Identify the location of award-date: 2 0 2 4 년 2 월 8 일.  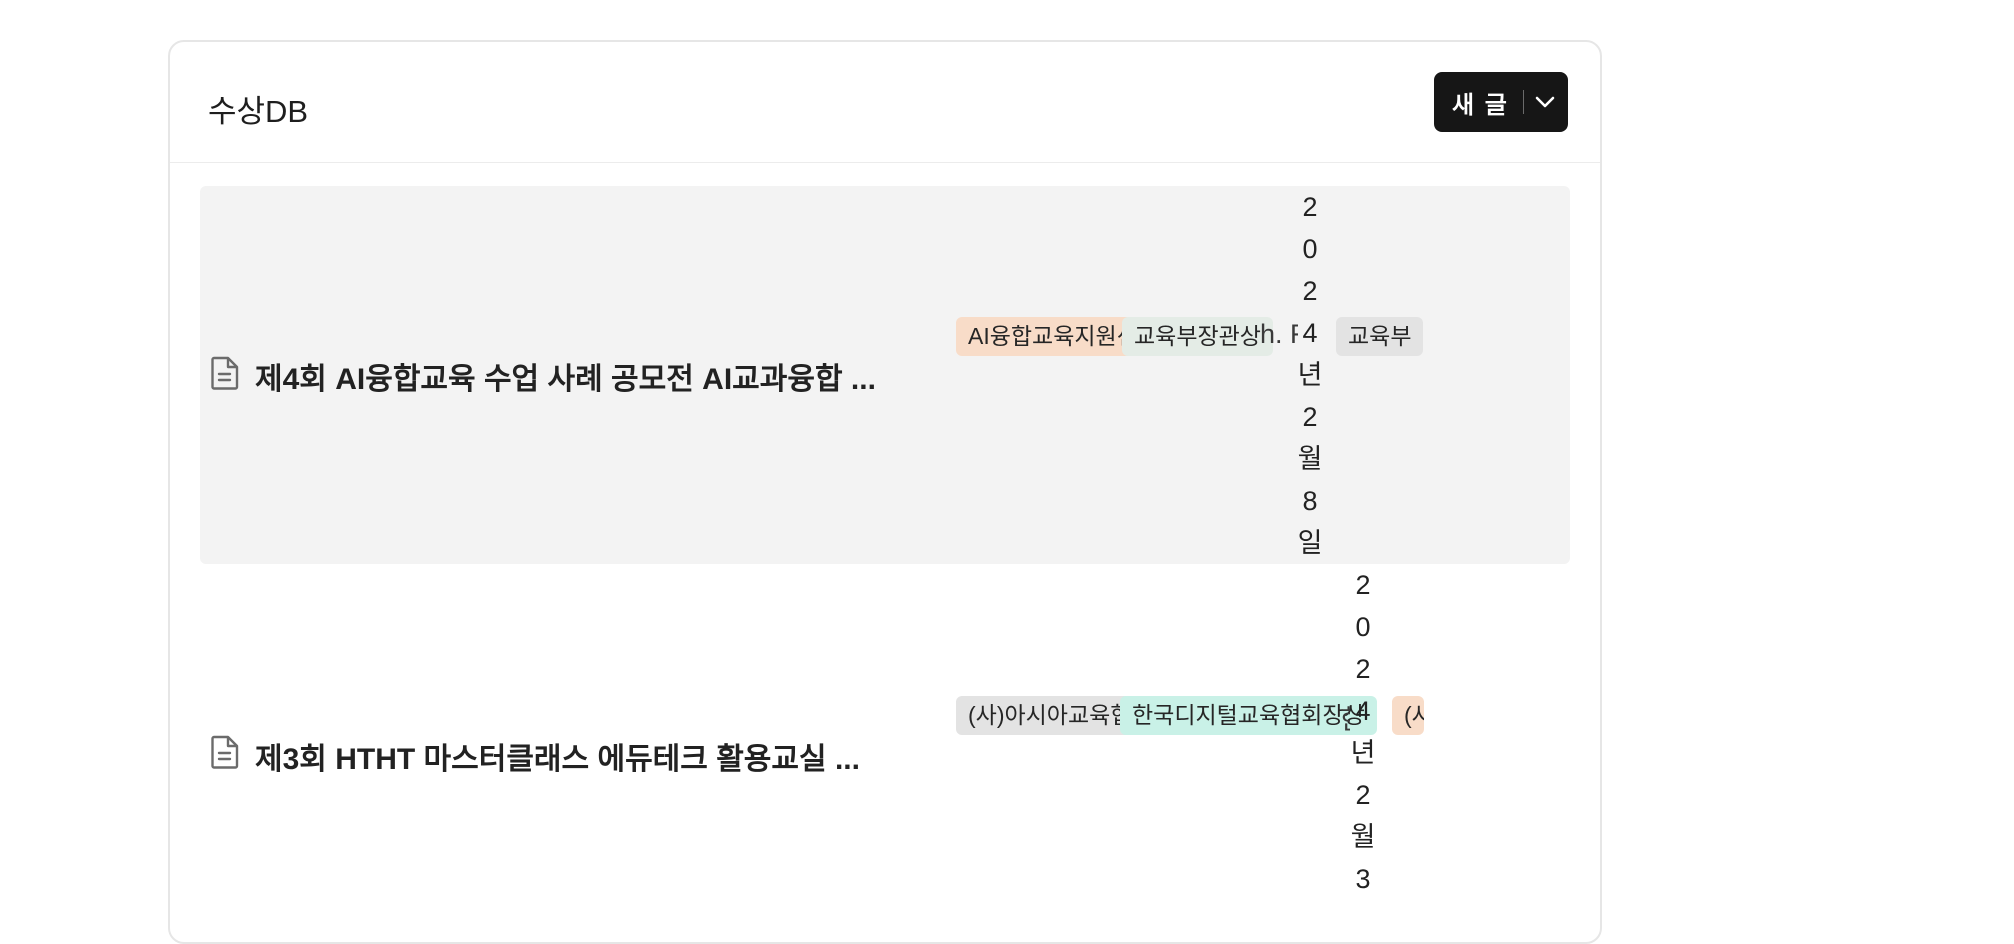
(1310, 375).